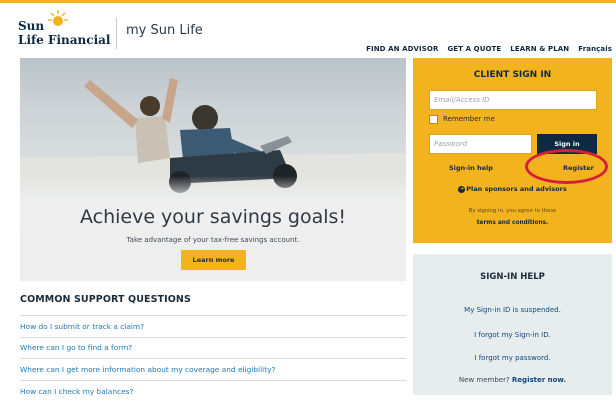 This screenshot has height=409, width=616. I want to click on support-section-title: COMMON SUPPORT QUESTIONS, so click(105, 299).